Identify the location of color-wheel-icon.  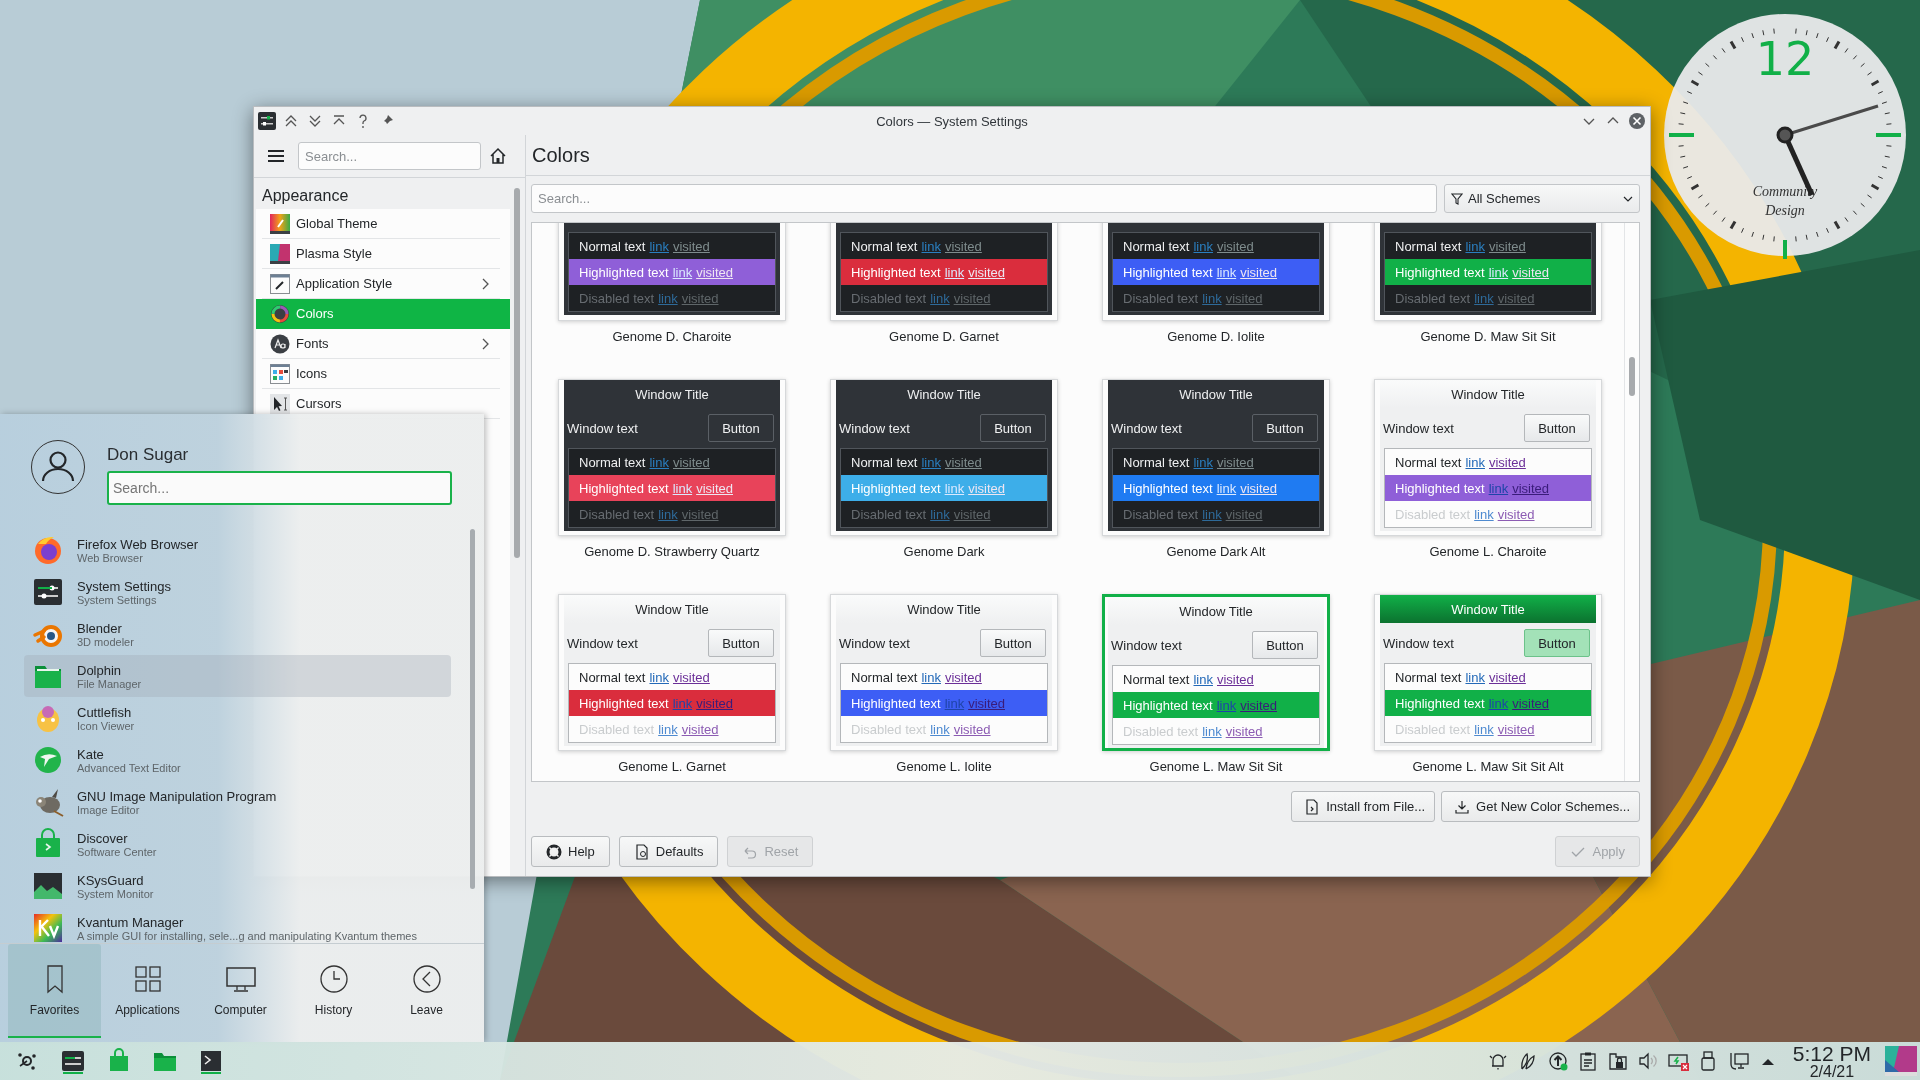
(280, 313).